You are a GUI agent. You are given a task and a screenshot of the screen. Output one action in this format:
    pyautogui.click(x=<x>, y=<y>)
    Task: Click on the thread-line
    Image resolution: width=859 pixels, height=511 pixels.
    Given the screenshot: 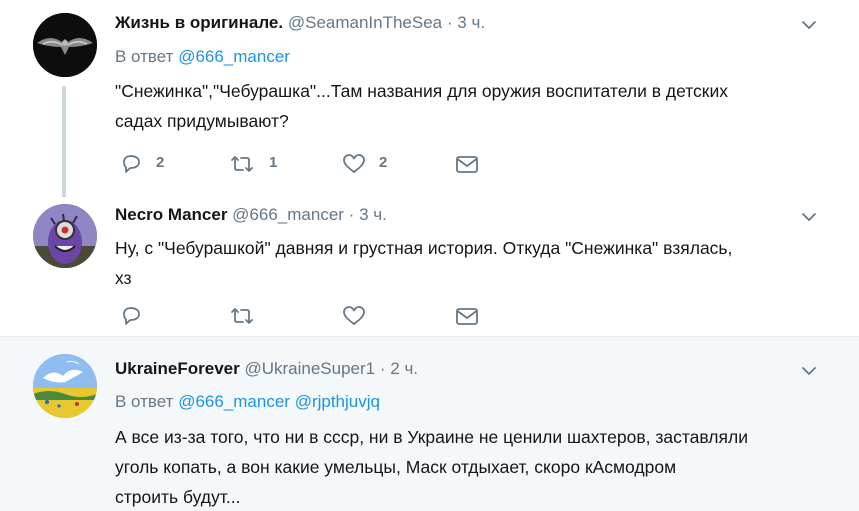 What is the action you would take?
    pyautogui.click(x=64, y=142)
    